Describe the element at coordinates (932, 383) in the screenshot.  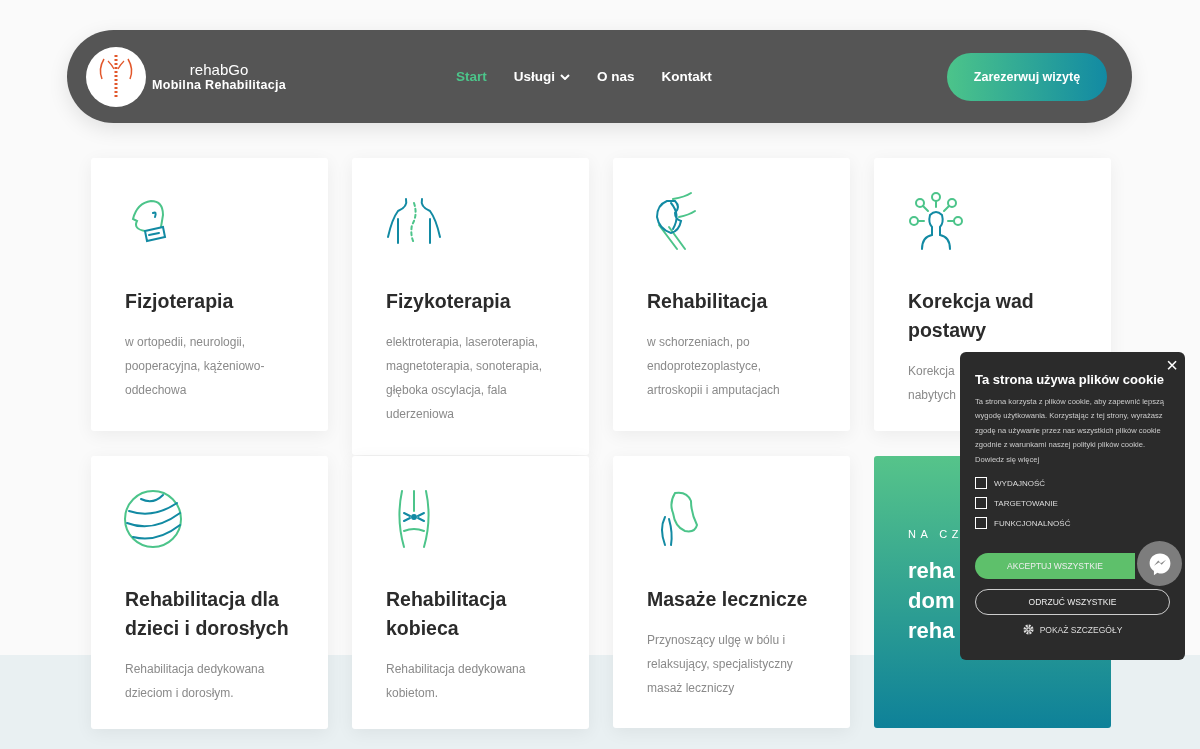
I see `card-description: Korekcja nabytych` at that location.